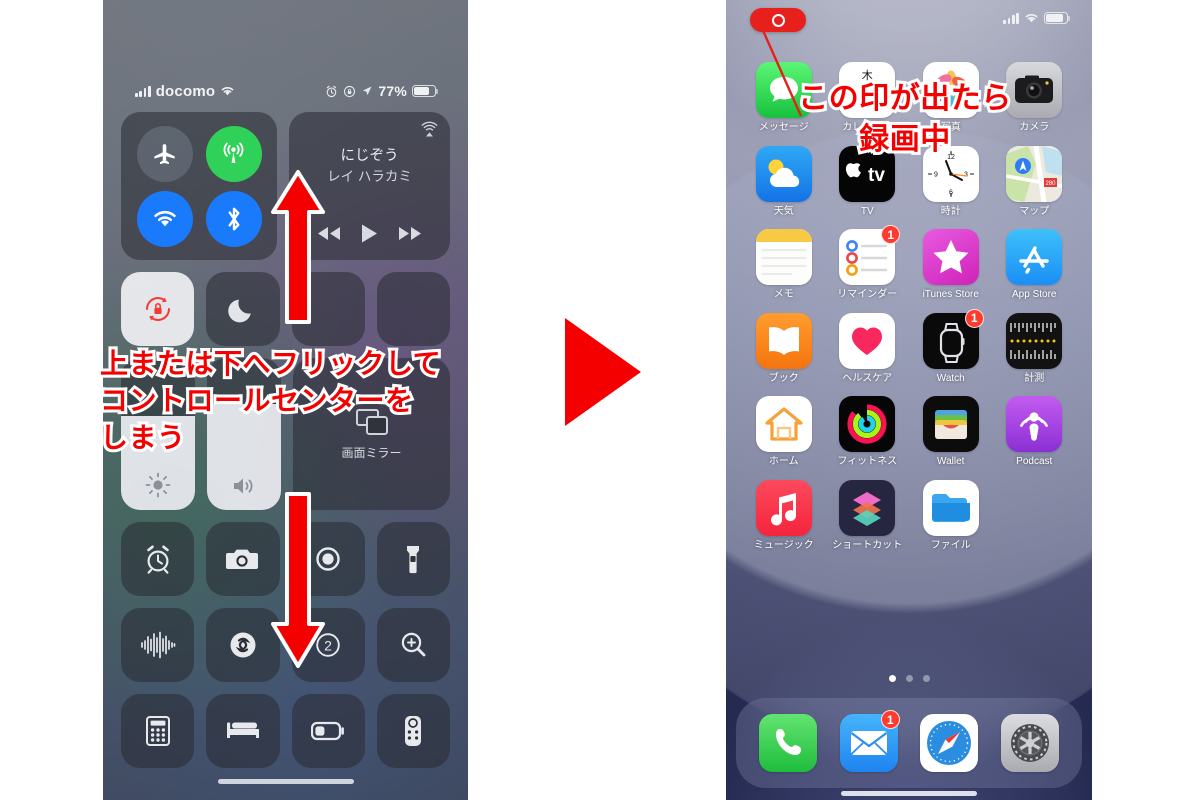  I want to click on flick-down-arrow, so click(298, 580).